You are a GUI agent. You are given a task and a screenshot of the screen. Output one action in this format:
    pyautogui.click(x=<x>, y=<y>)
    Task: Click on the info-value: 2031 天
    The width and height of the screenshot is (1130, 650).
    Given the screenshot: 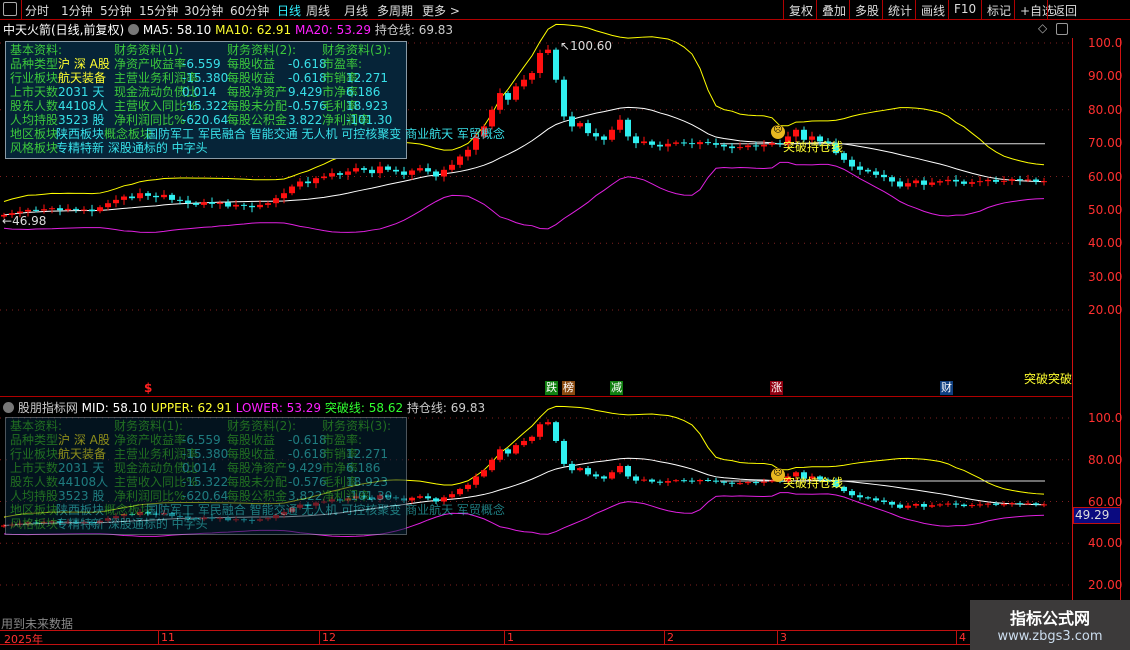 What is the action you would take?
    pyautogui.click(x=81, y=92)
    